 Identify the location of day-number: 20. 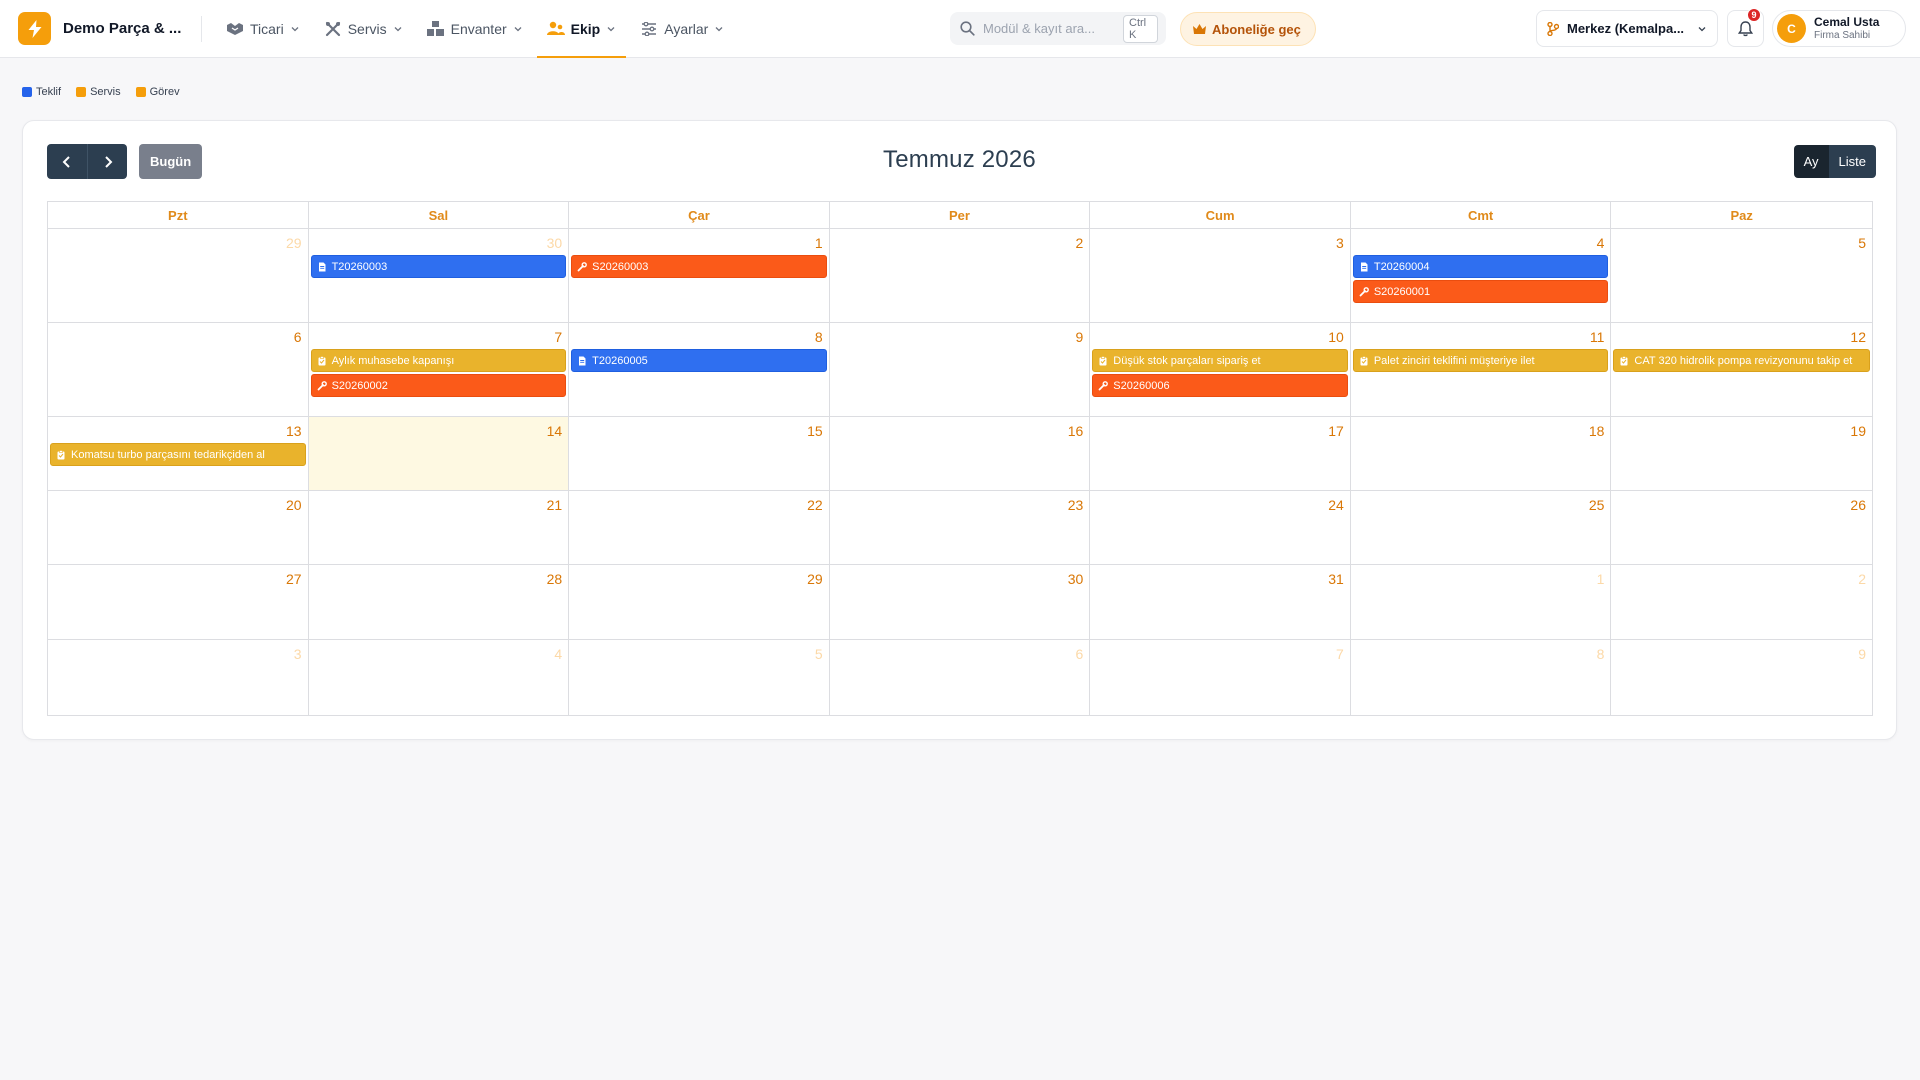
(293, 505).